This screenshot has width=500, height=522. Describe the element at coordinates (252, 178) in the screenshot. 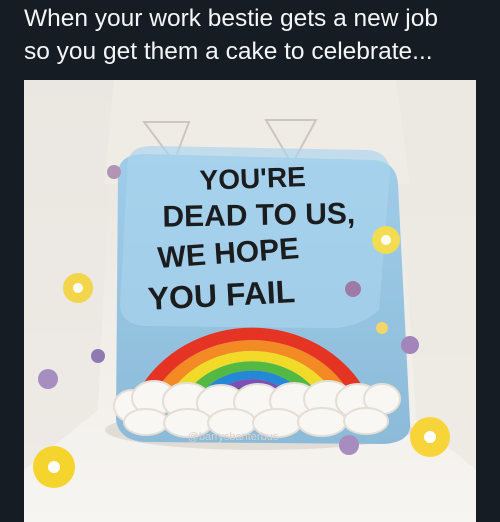

I see `cake-message-line-1: YOU'RE` at that location.